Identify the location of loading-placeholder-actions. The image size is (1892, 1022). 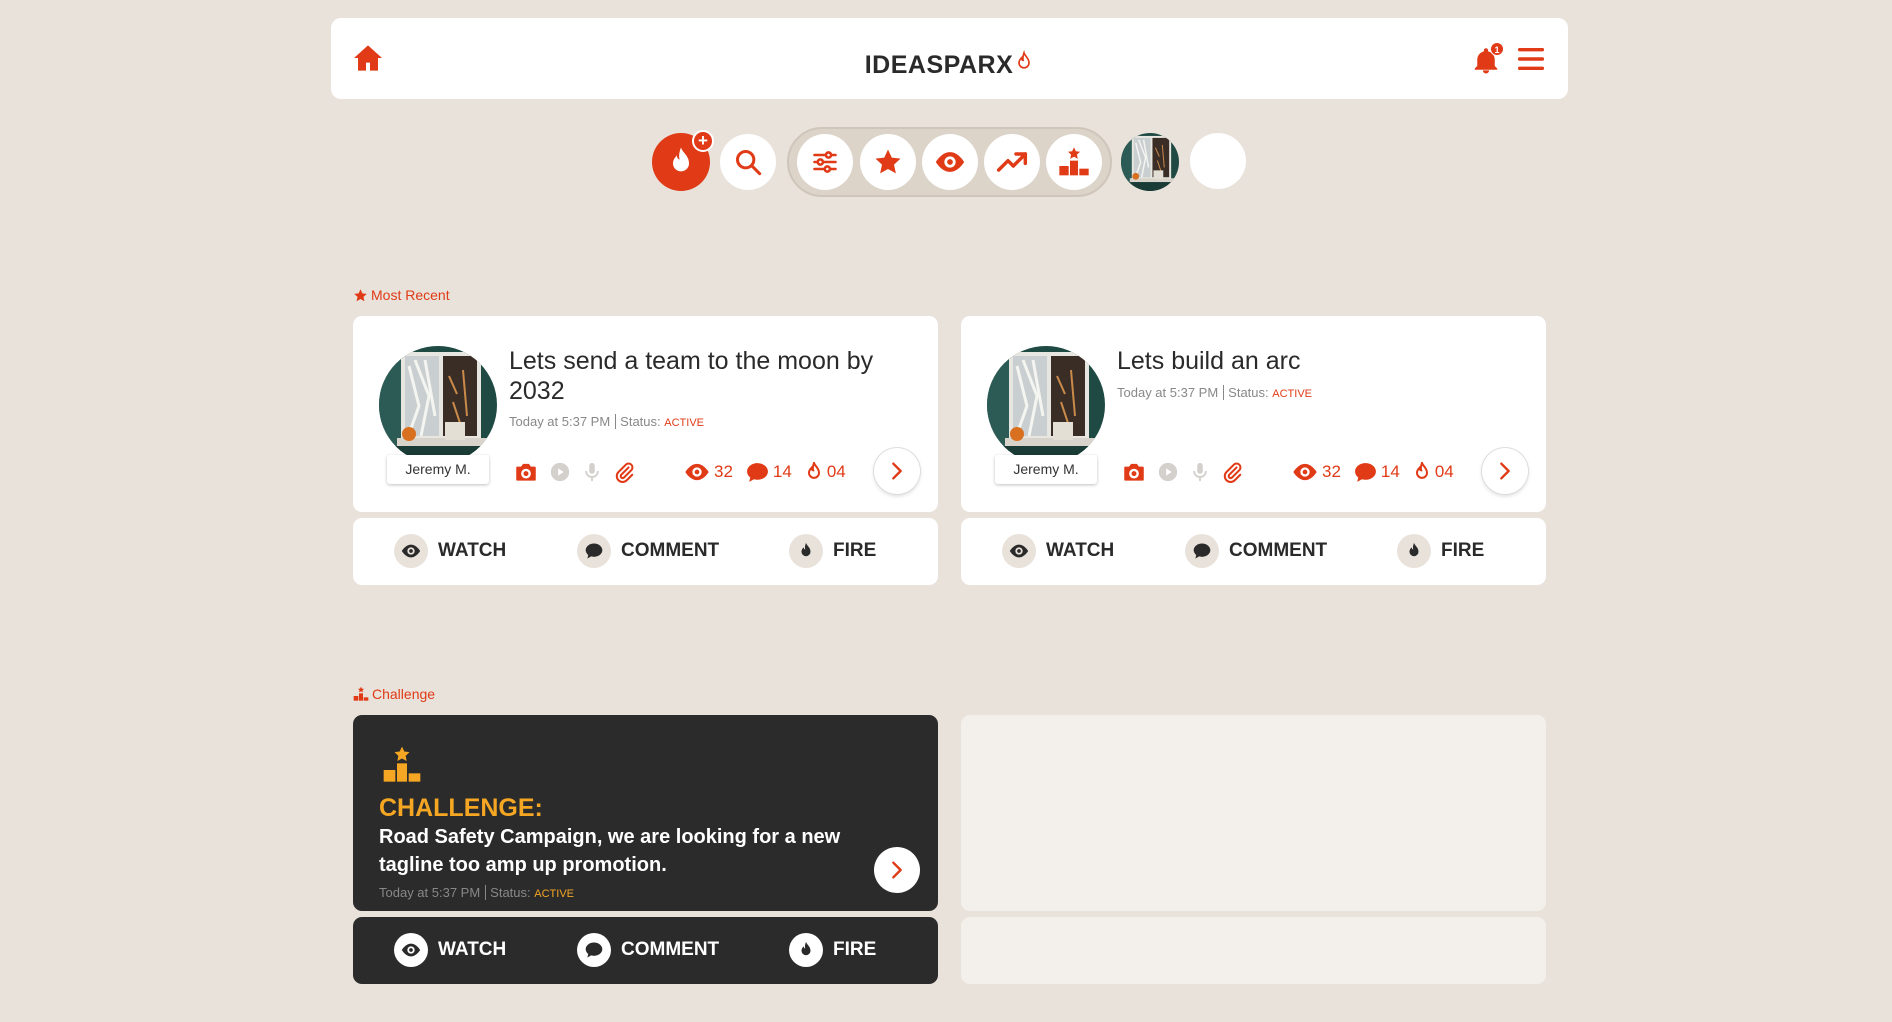
(1253, 950).